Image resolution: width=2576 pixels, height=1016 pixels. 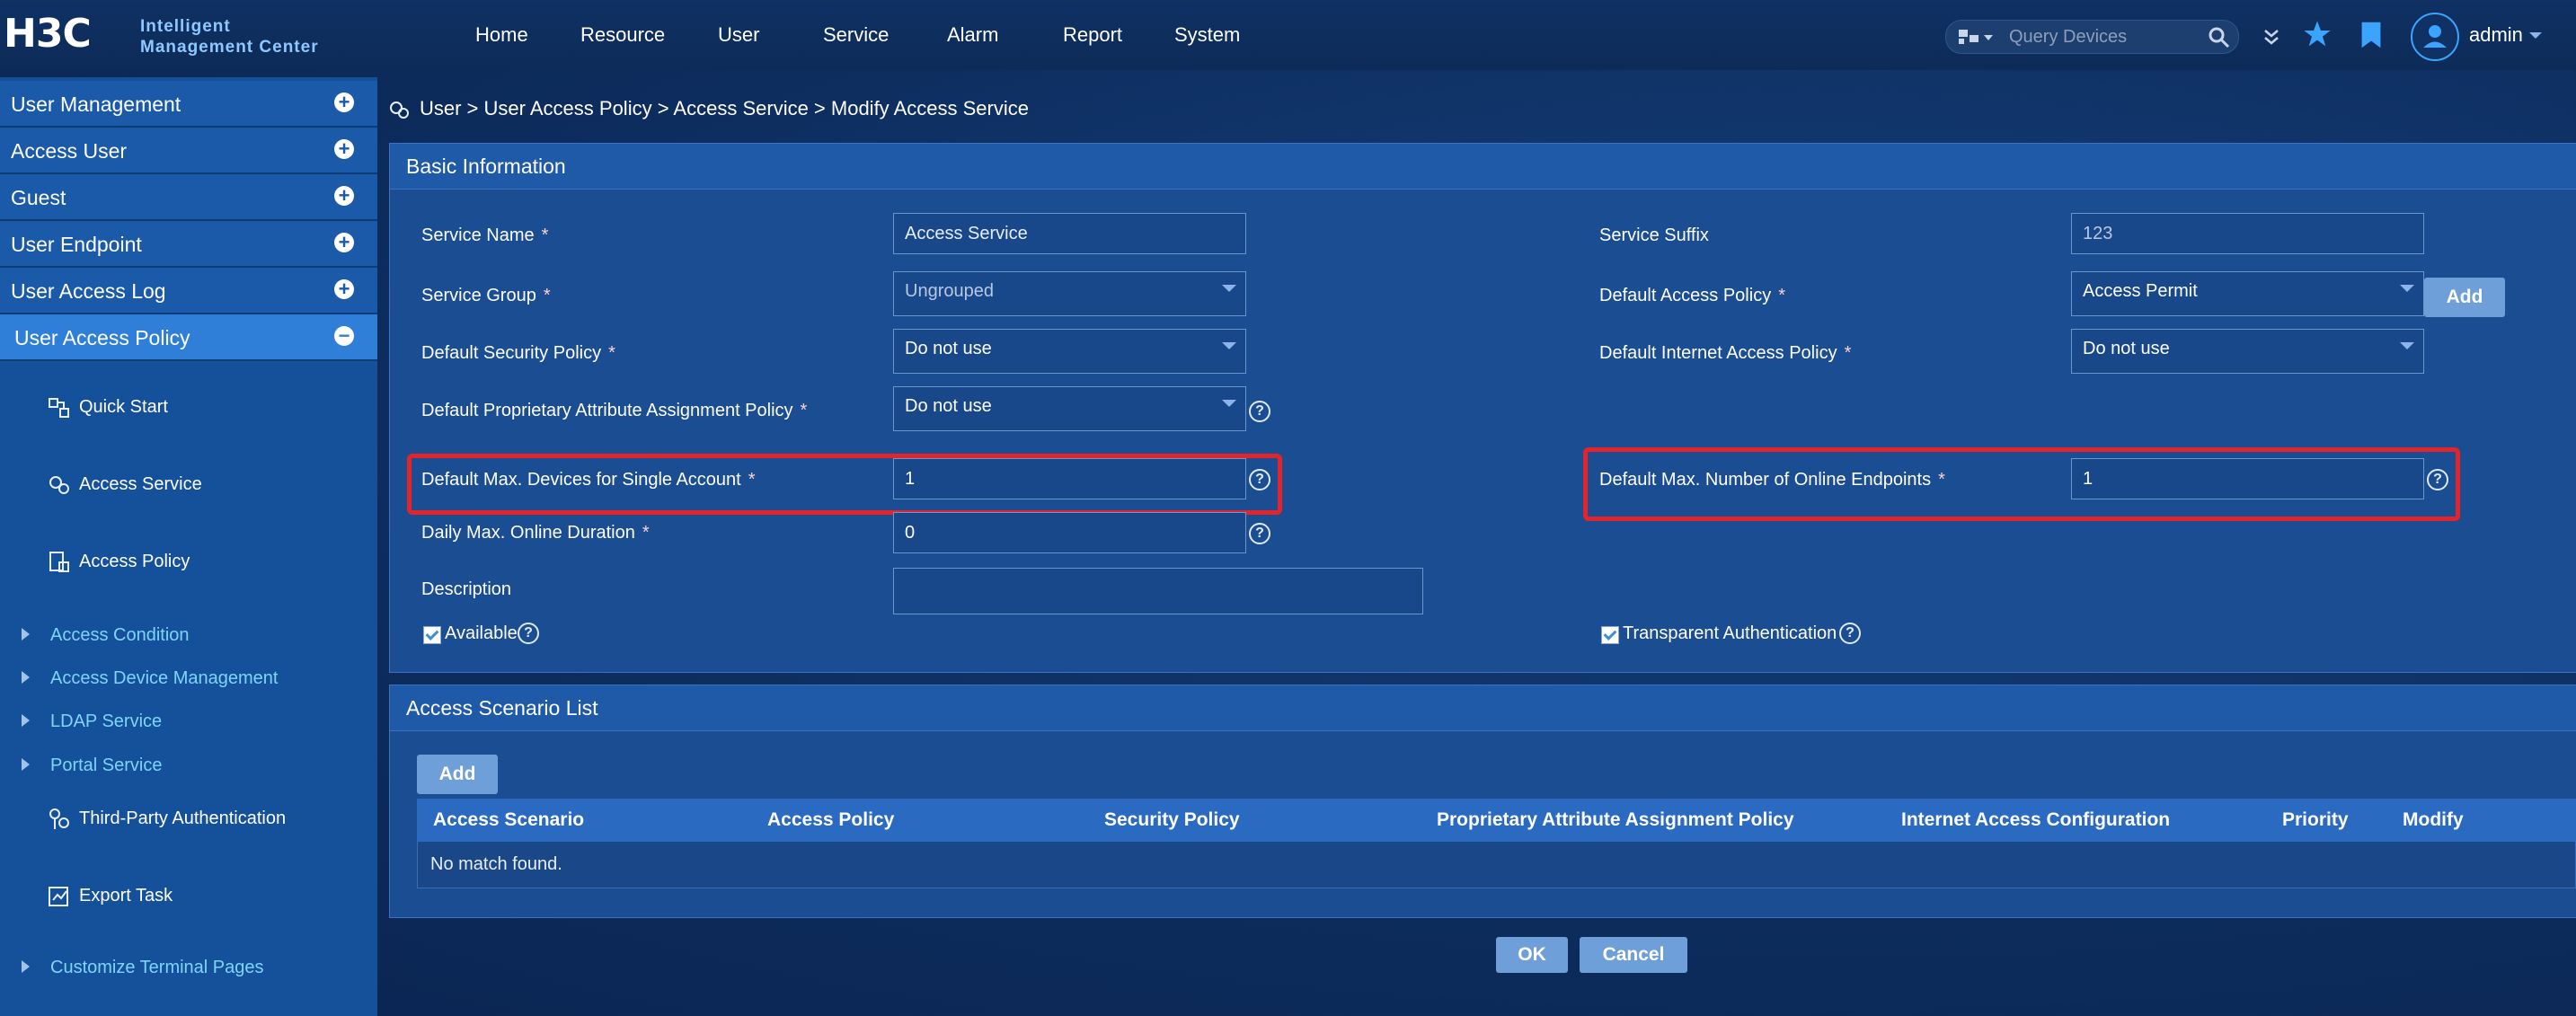 I want to click on default-internet-access-policy-select: Do not use, so click(x=2247, y=352).